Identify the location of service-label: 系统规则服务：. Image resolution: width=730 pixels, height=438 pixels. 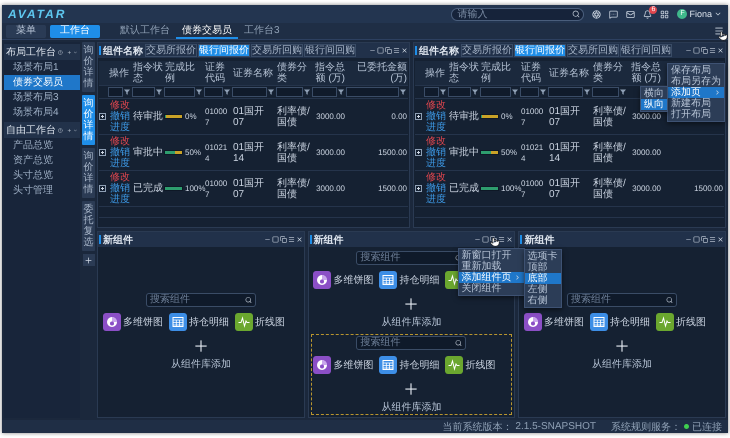
(646, 427).